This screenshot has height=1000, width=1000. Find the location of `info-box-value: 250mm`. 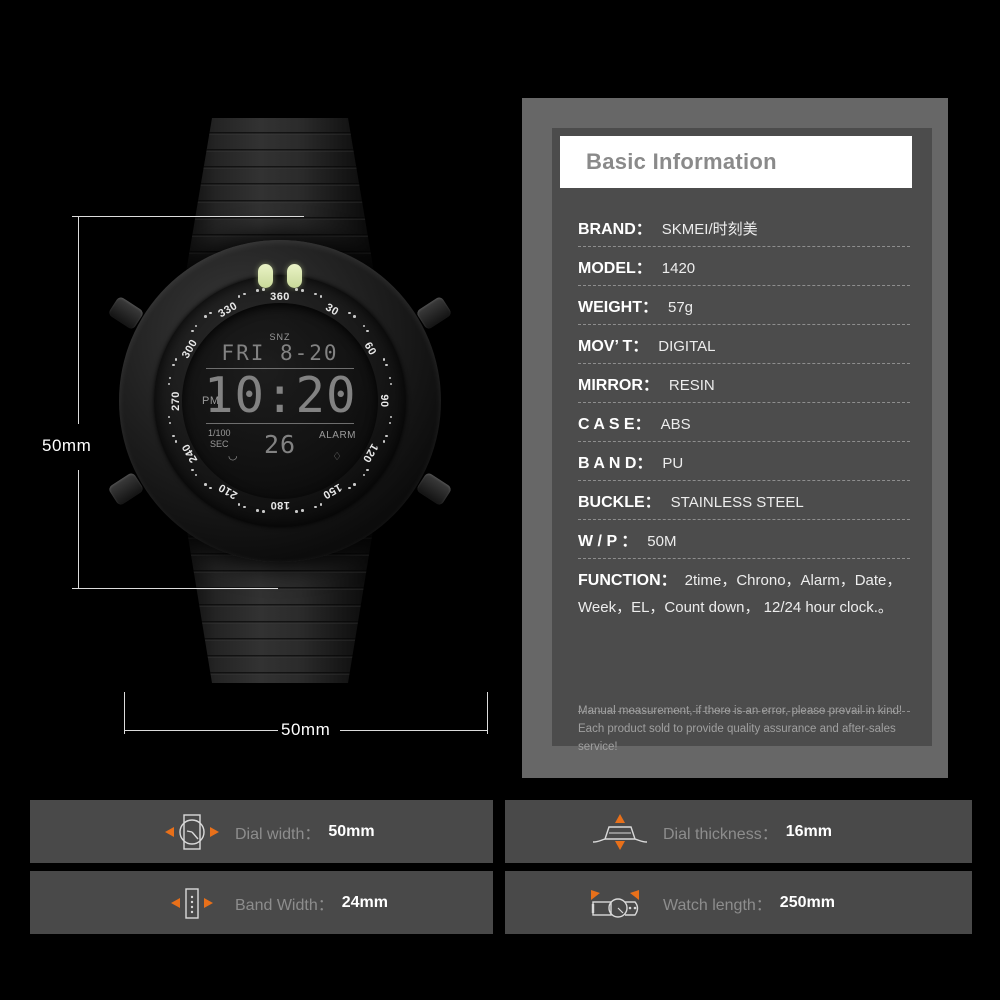

info-box-value: 250mm is located at coordinates (807, 902).